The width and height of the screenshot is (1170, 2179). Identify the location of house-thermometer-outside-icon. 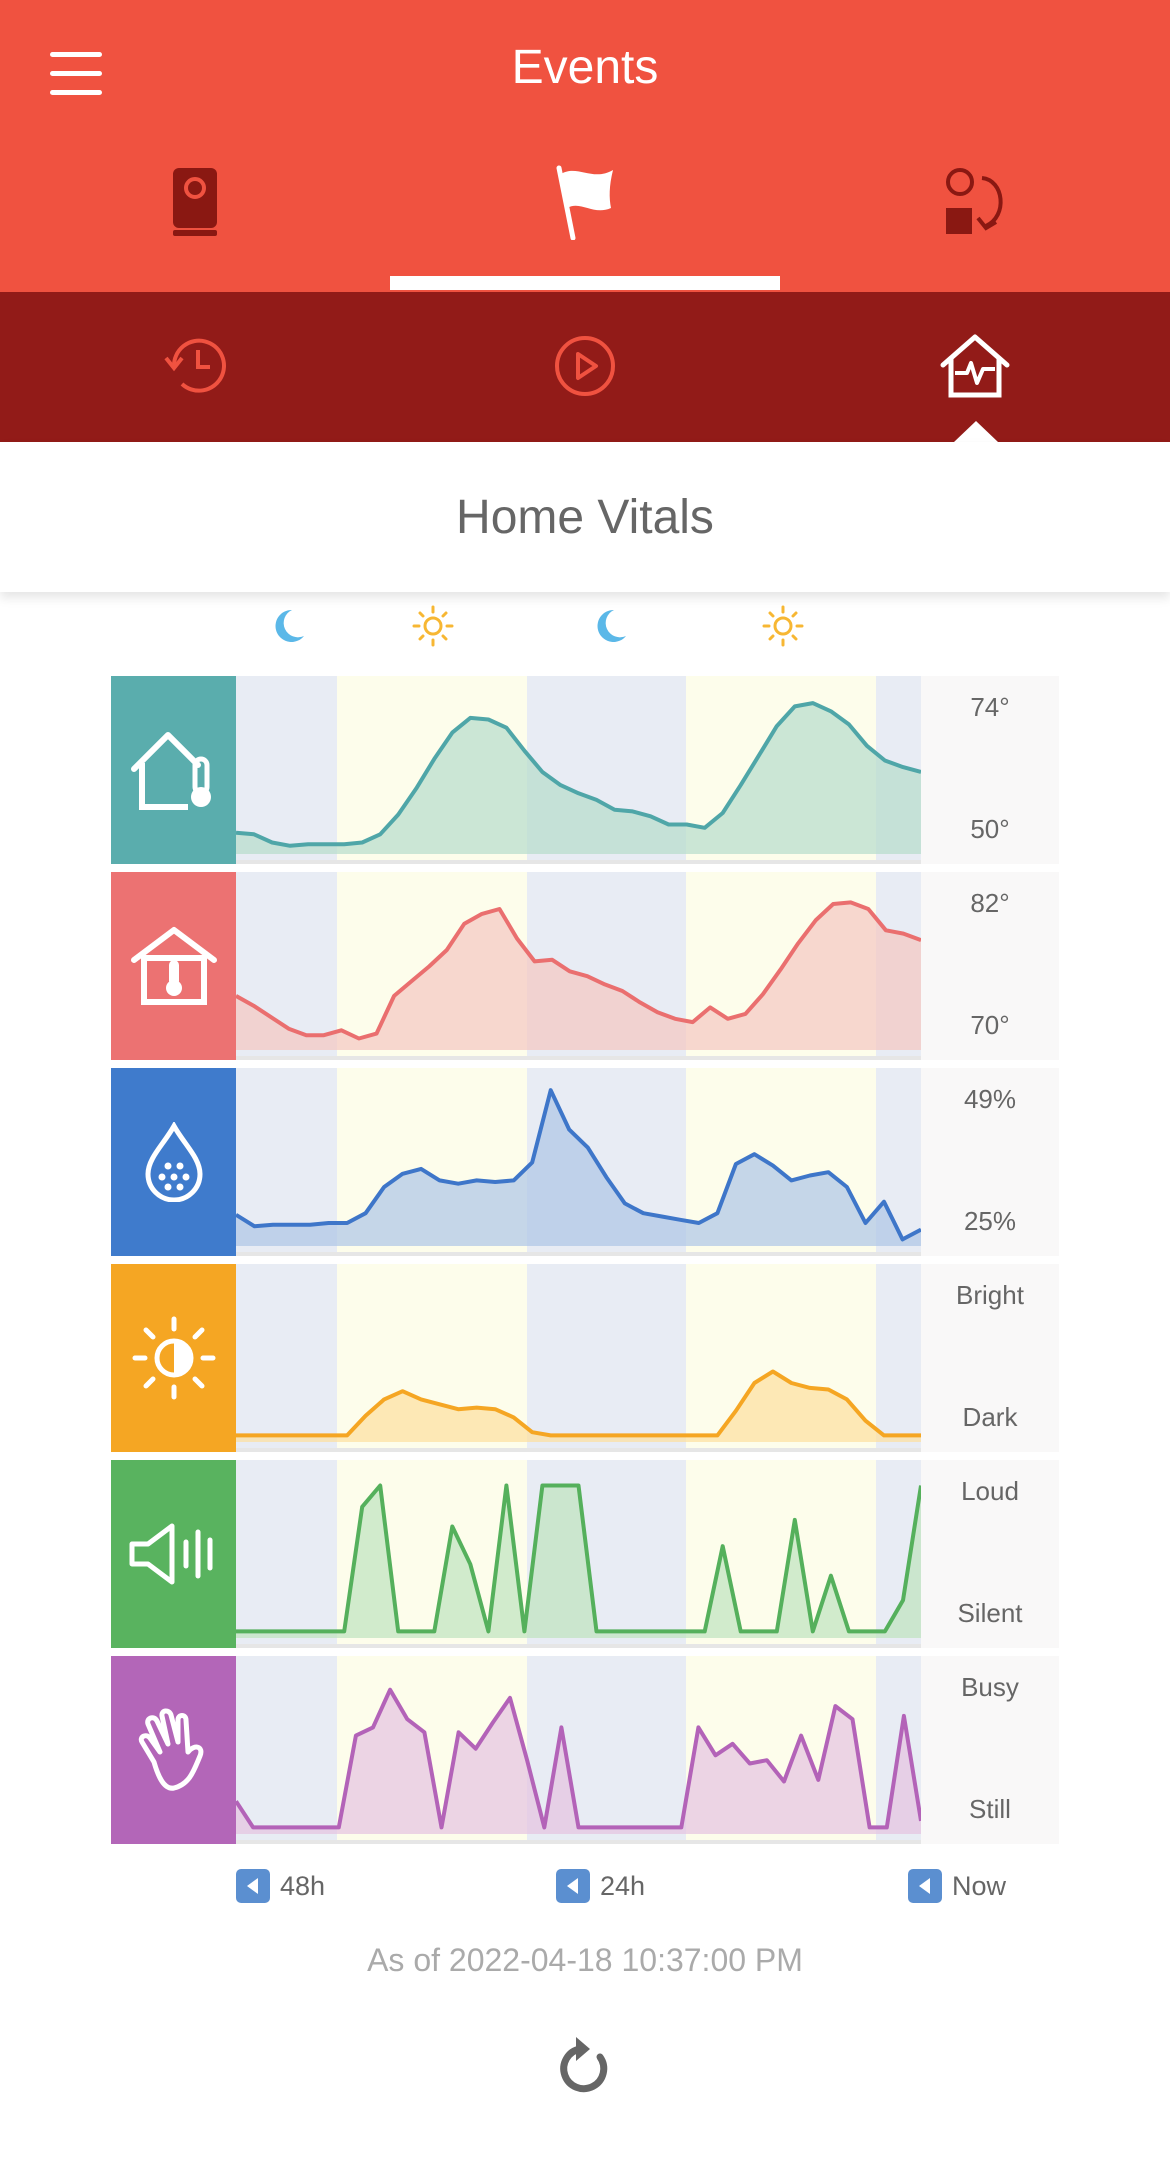
(170, 771).